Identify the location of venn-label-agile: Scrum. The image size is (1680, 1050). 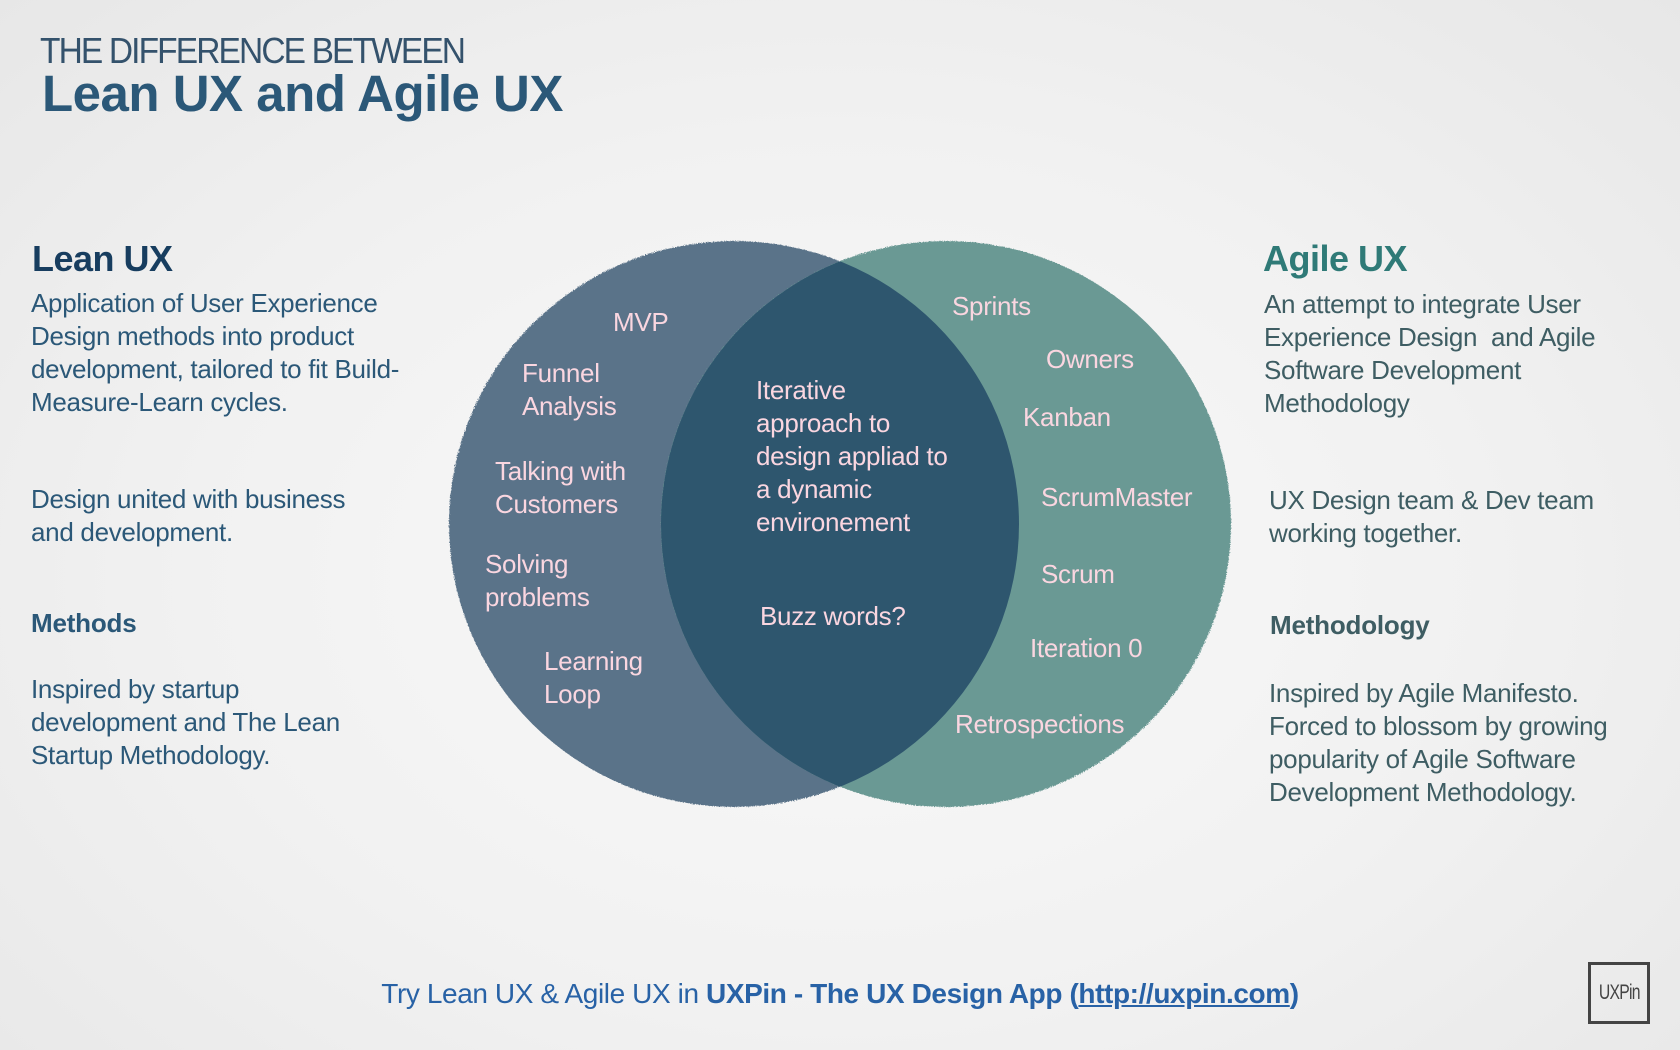
(1078, 574).